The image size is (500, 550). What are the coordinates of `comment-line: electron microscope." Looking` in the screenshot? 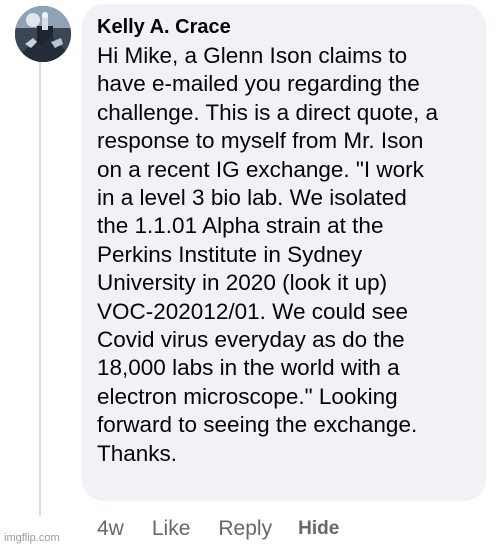 It's located at (247, 396).